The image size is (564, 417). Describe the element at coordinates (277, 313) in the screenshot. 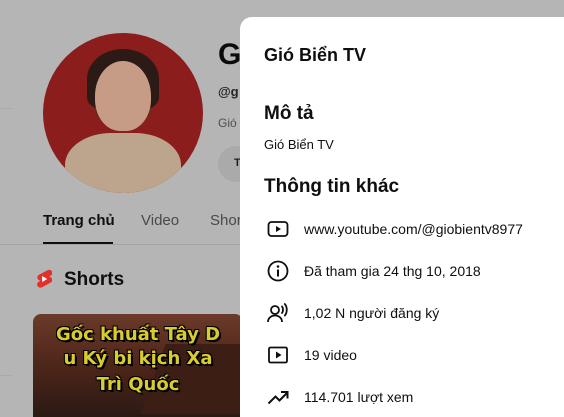

I see `subscribers-icon` at that location.